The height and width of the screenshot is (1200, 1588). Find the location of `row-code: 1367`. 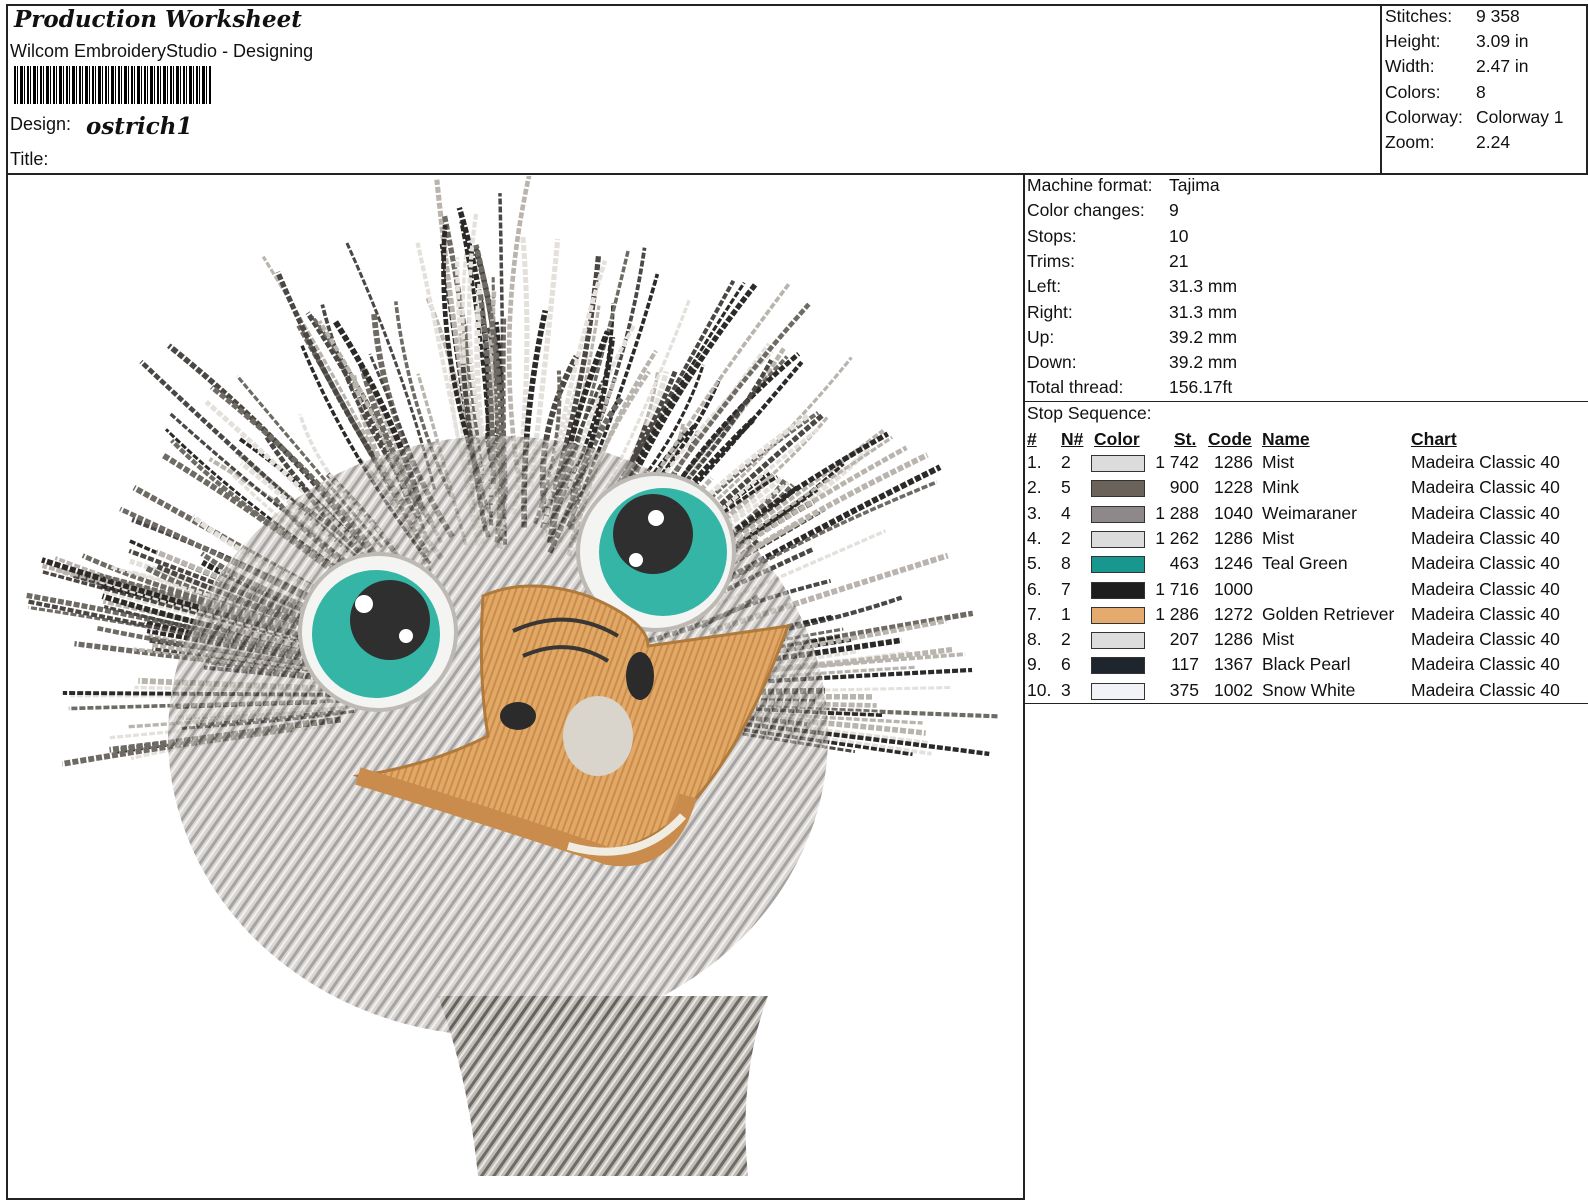

row-code: 1367 is located at coordinates (1233, 664).